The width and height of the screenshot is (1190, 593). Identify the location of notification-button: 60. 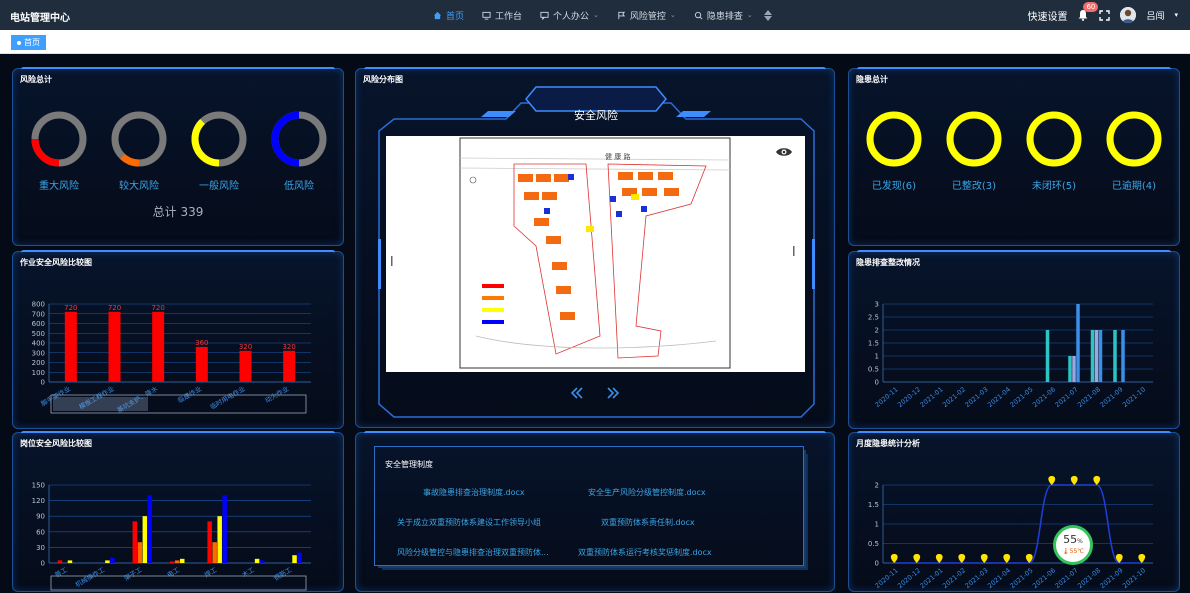
(1088, 11).